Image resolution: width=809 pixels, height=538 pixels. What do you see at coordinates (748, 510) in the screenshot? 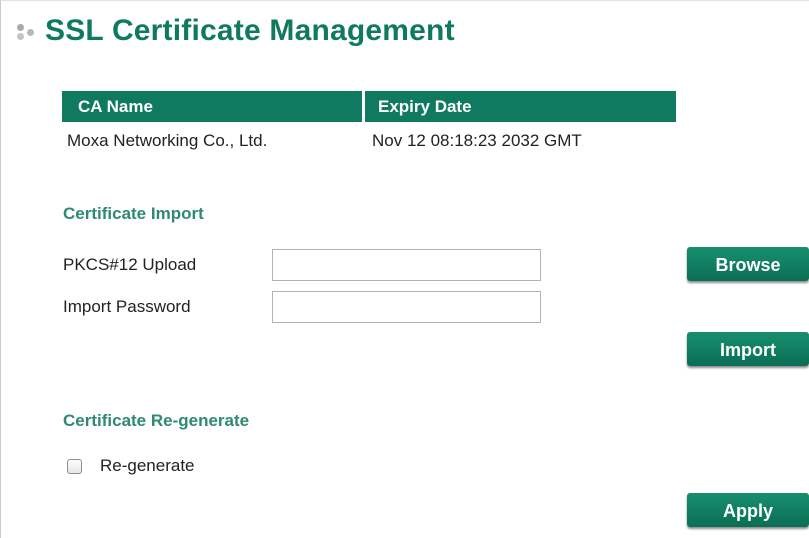
I see `apply-button: Apply` at bounding box center [748, 510].